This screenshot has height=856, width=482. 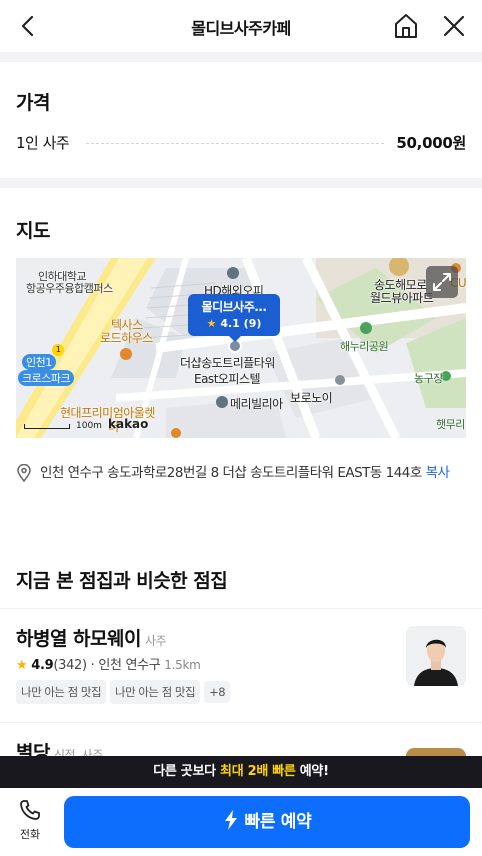 What do you see at coordinates (231, 473) in the screenshot?
I see `address-text: 인천 연수구 송도과학로28번길 8 더샵 송도트리플타워 EAST동 144호` at bounding box center [231, 473].